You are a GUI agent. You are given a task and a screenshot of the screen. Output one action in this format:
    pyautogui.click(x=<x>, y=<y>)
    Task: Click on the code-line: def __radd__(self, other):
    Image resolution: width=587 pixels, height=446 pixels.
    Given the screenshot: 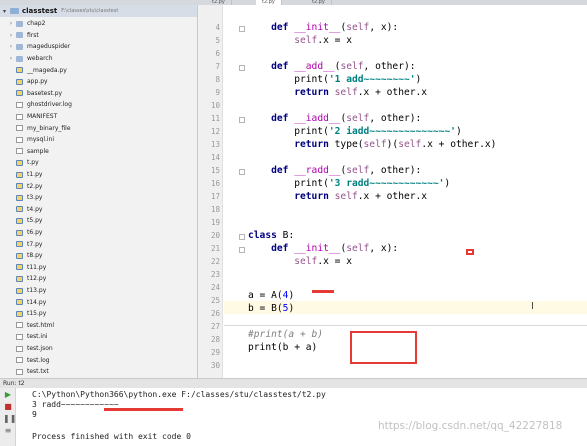 What is the action you would take?
    pyautogui.click(x=346, y=170)
    